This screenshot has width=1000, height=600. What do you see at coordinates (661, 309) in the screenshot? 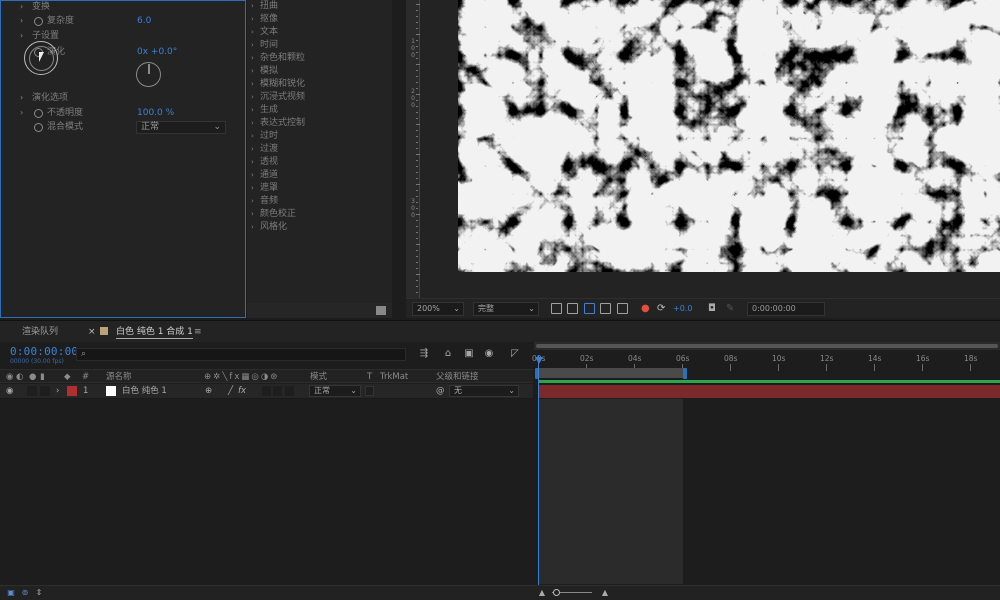
I see `reset-exposure-icon: ⟳` at bounding box center [661, 309].